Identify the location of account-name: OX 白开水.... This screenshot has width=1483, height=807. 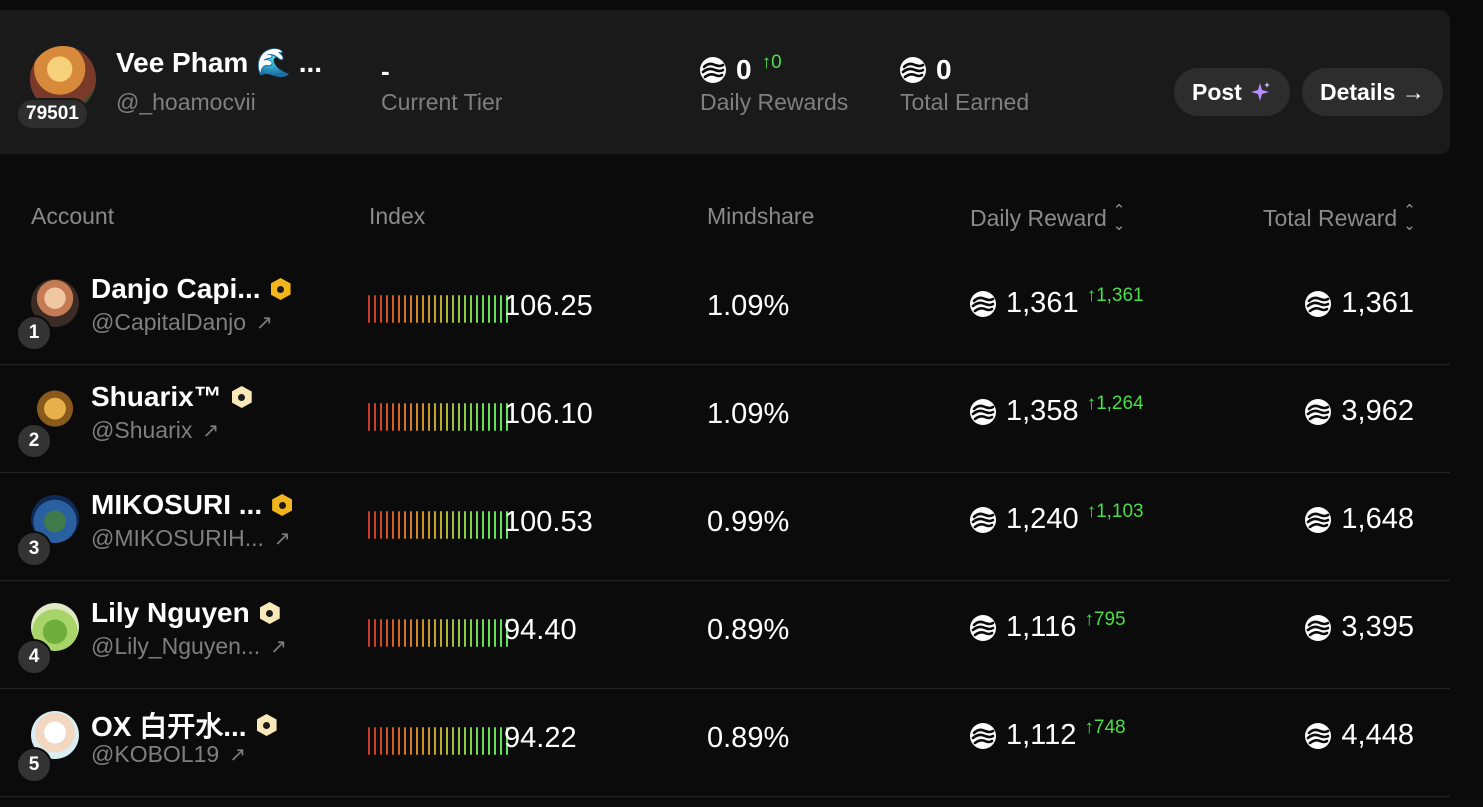
(184, 725).